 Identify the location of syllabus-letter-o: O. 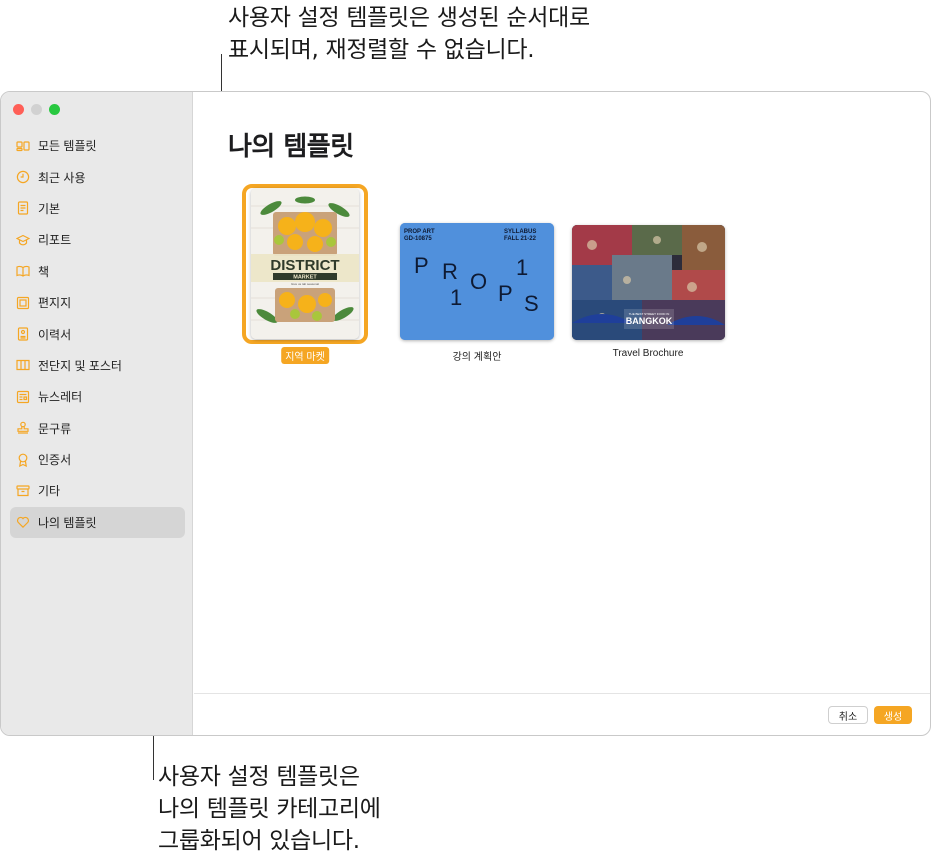
(478, 281).